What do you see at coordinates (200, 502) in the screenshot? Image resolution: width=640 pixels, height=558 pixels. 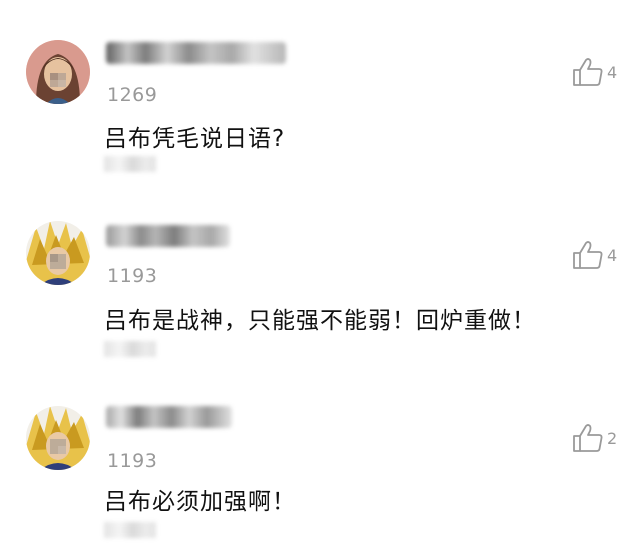 I see `comment-text: 吕布必须加强啊！` at bounding box center [200, 502].